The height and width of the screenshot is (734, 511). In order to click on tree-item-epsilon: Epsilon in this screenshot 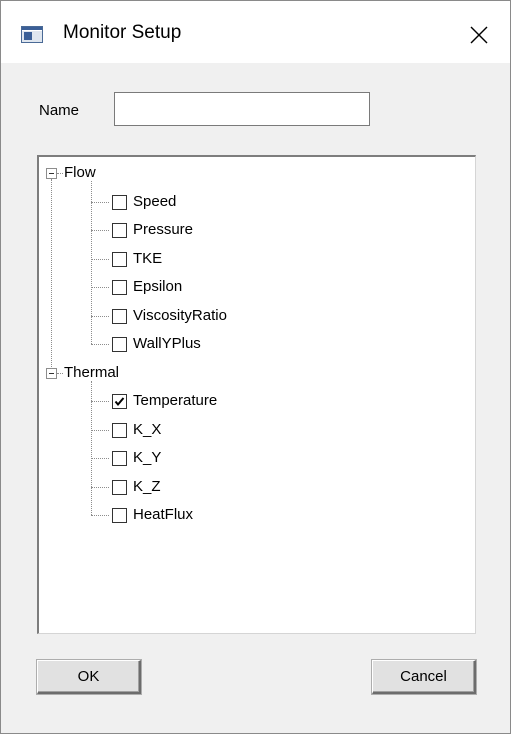, I will do `click(157, 287)`.